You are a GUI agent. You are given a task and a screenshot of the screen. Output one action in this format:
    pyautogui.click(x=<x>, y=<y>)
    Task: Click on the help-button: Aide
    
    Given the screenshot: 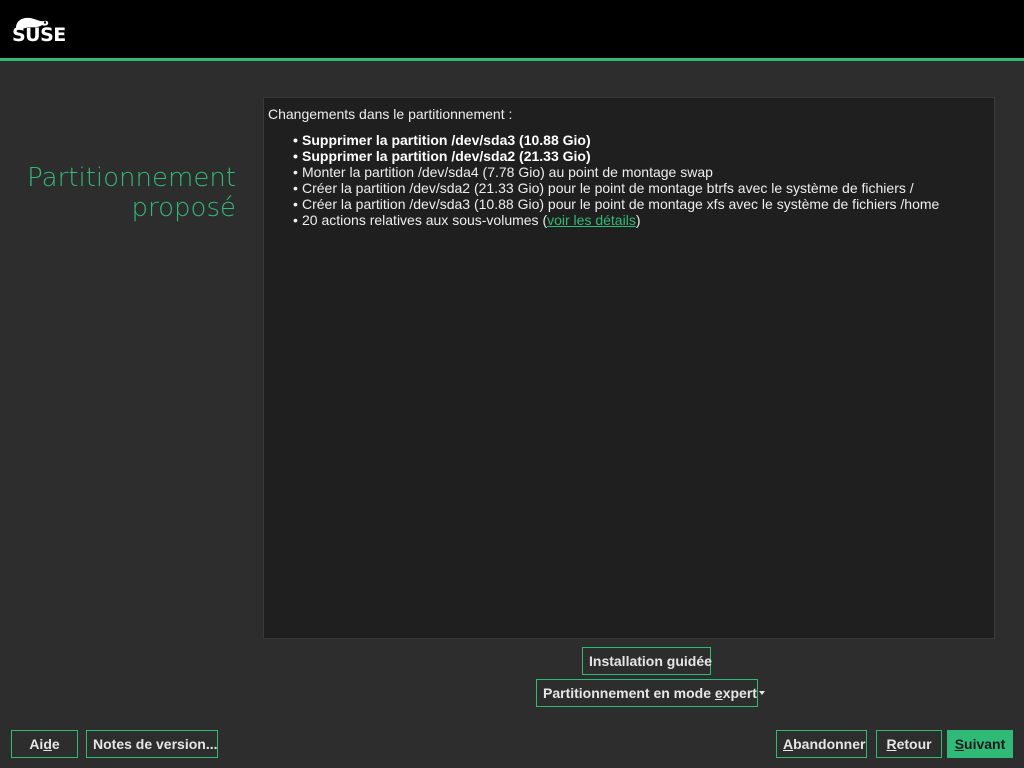 What is the action you would take?
    pyautogui.click(x=44, y=744)
    